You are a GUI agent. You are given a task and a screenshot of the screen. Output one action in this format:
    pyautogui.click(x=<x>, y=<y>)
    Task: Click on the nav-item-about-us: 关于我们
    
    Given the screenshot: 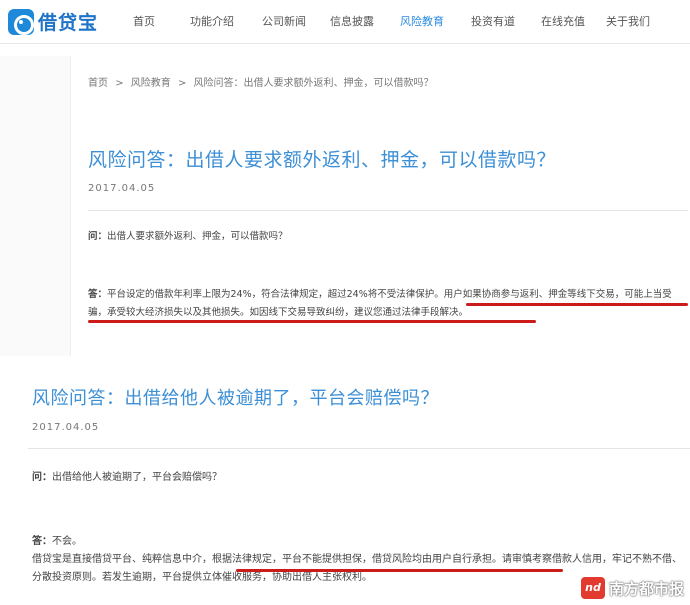 What is the action you would take?
    pyautogui.click(x=628, y=22)
    